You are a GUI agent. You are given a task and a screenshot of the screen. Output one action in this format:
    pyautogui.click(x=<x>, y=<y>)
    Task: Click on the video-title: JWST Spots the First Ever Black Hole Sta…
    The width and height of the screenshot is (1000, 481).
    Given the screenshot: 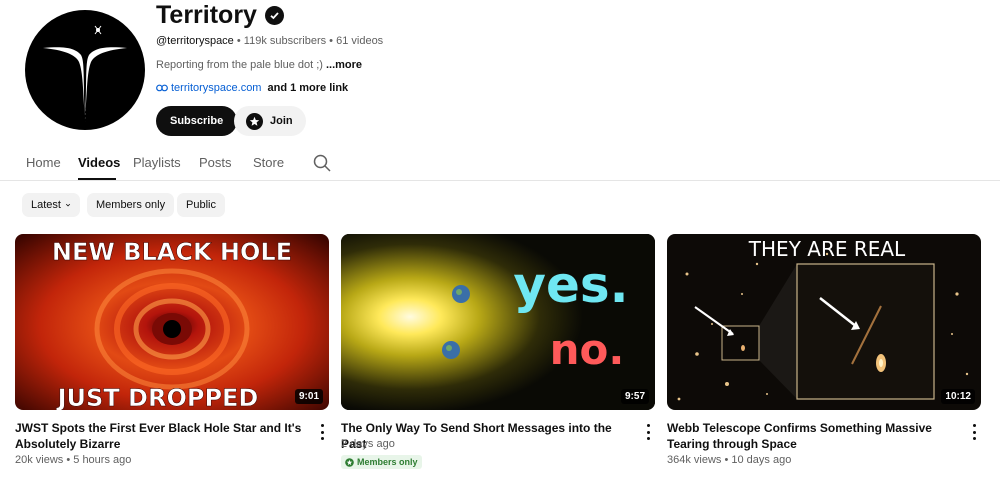 What is the action you would take?
    pyautogui.click(x=161, y=436)
    